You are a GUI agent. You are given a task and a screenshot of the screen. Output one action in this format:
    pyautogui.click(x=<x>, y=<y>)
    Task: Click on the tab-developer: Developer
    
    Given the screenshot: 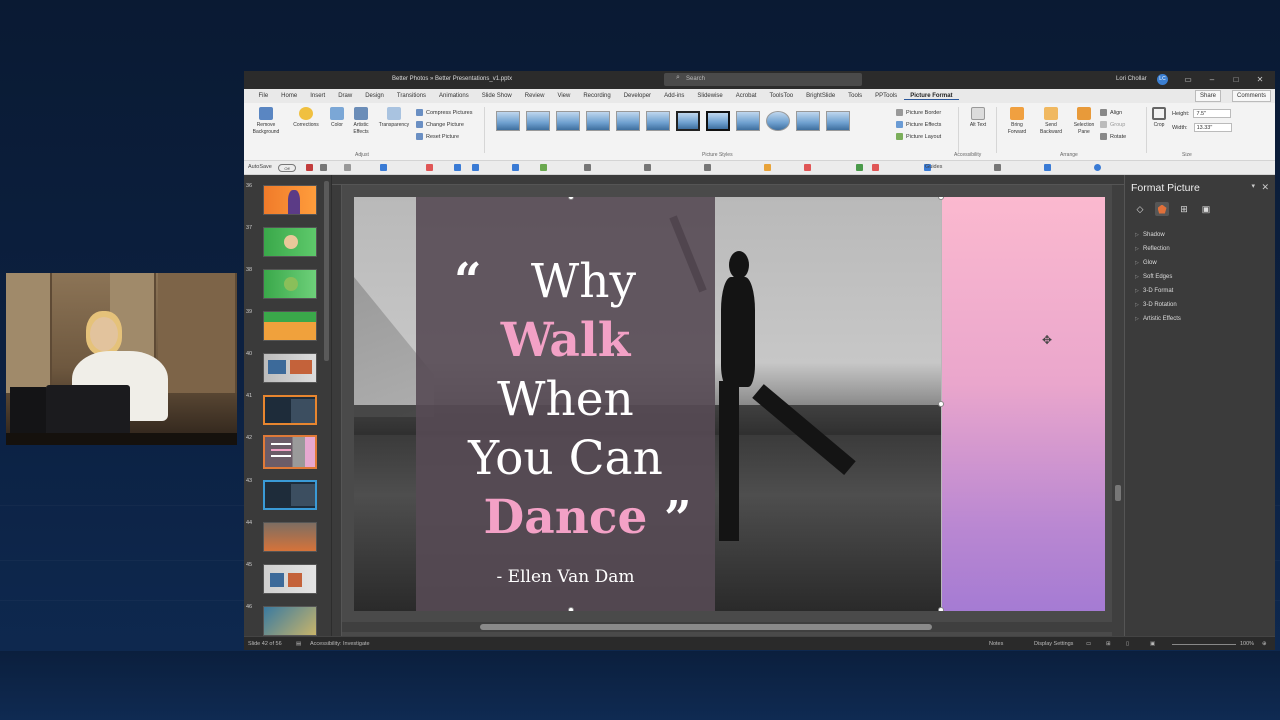 What is the action you would take?
    pyautogui.click(x=637, y=96)
    